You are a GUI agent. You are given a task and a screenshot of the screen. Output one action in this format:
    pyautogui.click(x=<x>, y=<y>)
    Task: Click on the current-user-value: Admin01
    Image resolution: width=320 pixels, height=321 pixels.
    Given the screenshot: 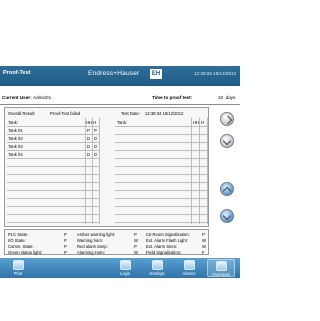 What is the action you would take?
    pyautogui.click(x=42, y=97)
    